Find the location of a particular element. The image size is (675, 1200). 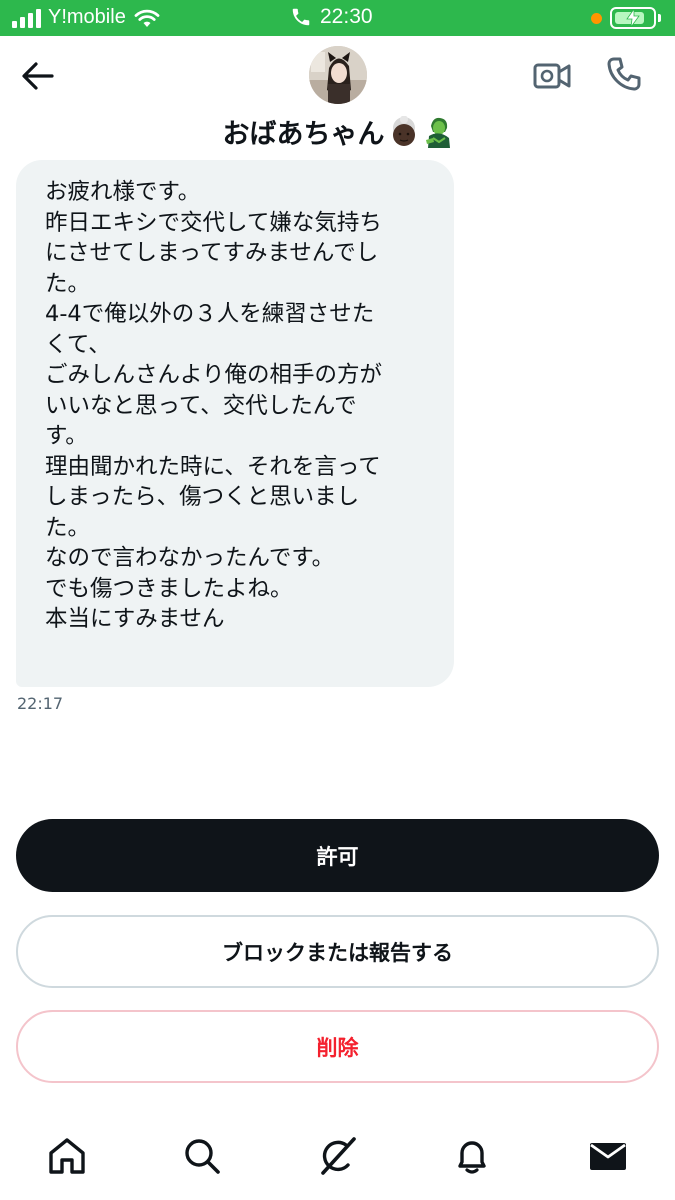

home-icon is located at coordinates (67, 1156).